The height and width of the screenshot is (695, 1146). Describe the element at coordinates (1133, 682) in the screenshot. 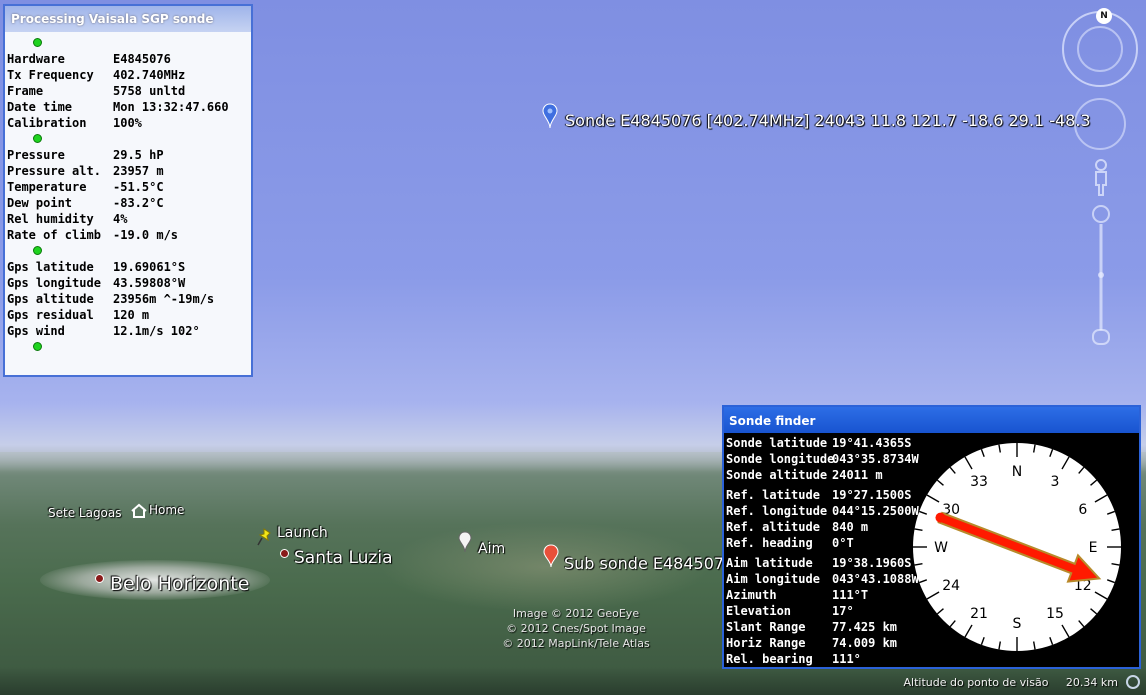

I see `globe-icon` at that location.